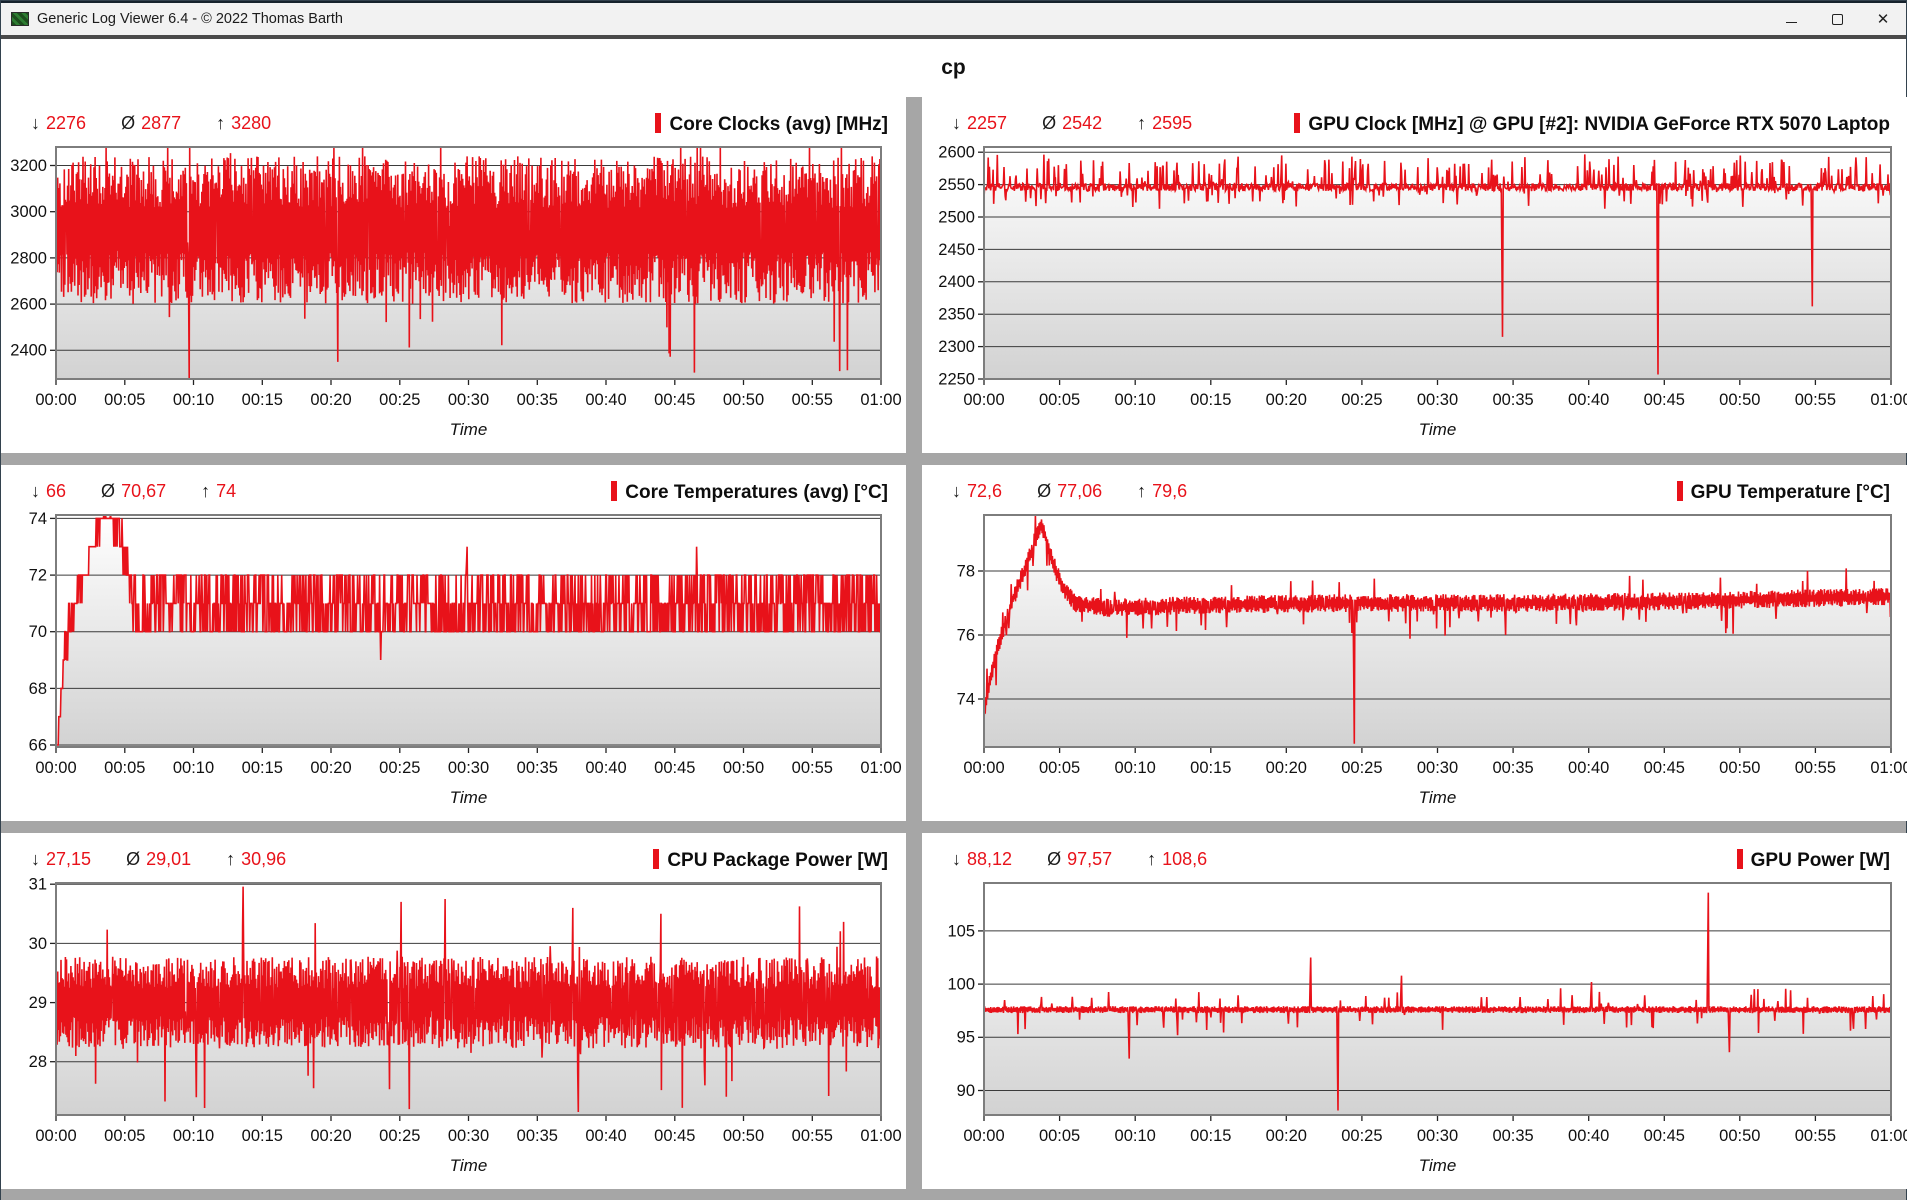  What do you see at coordinates (38, 1003) in the screenshot?
I see `svg-text: 29` at bounding box center [38, 1003].